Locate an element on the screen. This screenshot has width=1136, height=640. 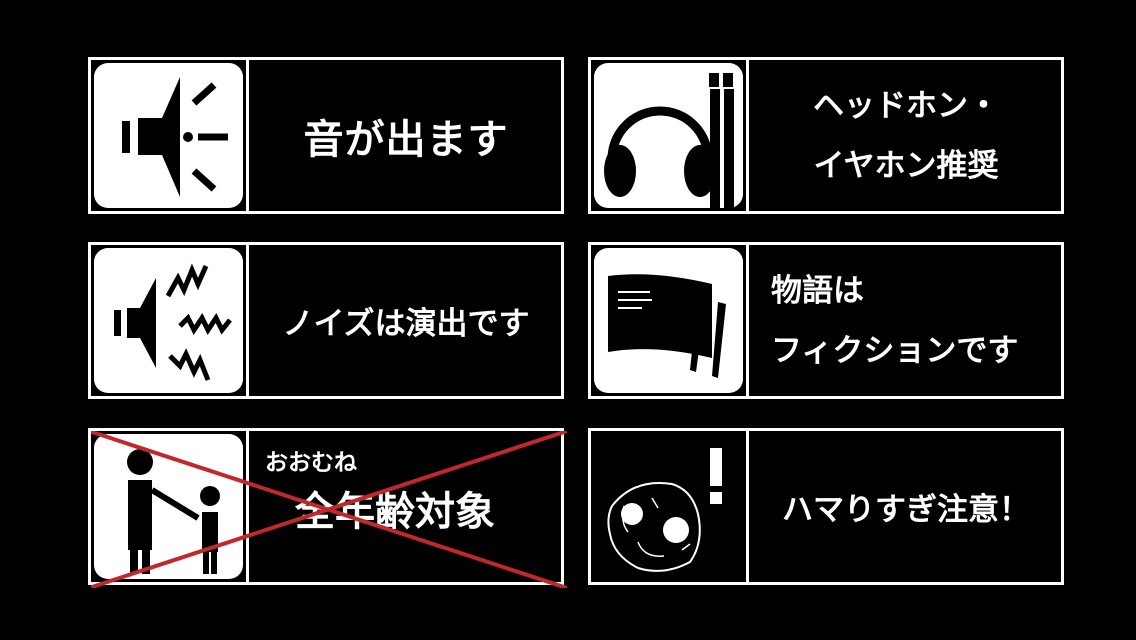
card-text: ハマりすぎ注意！ is located at coordinates (906, 506).